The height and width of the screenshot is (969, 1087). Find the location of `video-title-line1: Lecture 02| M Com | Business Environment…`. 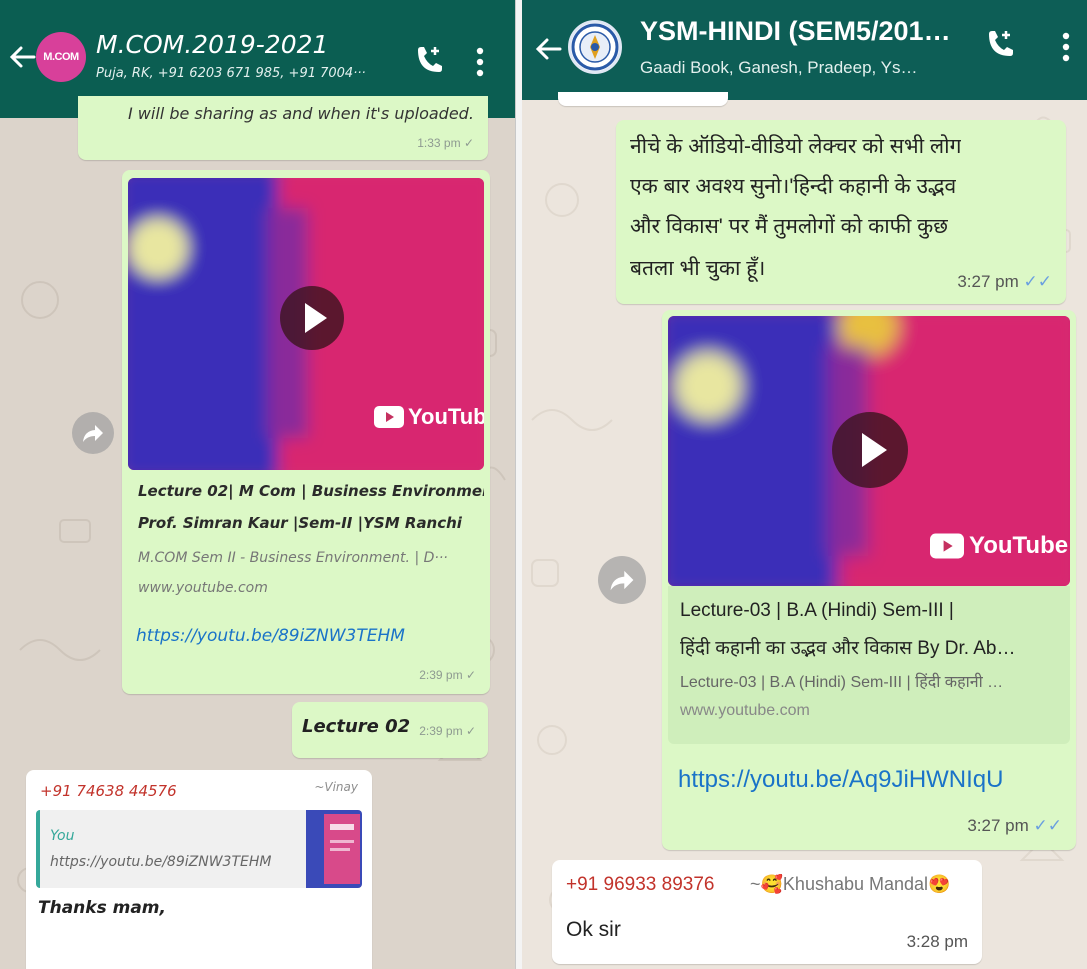

video-title-line1: Lecture 02| M Com | Business Environment… is located at coordinates (311, 491).